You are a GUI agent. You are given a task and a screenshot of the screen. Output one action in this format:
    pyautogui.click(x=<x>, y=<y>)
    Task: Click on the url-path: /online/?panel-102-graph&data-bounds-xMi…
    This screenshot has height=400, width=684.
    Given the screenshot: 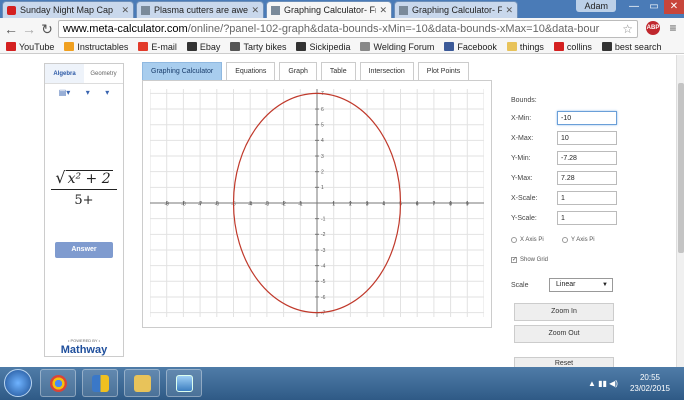 What is the action you would take?
    pyautogui.click(x=393, y=29)
    